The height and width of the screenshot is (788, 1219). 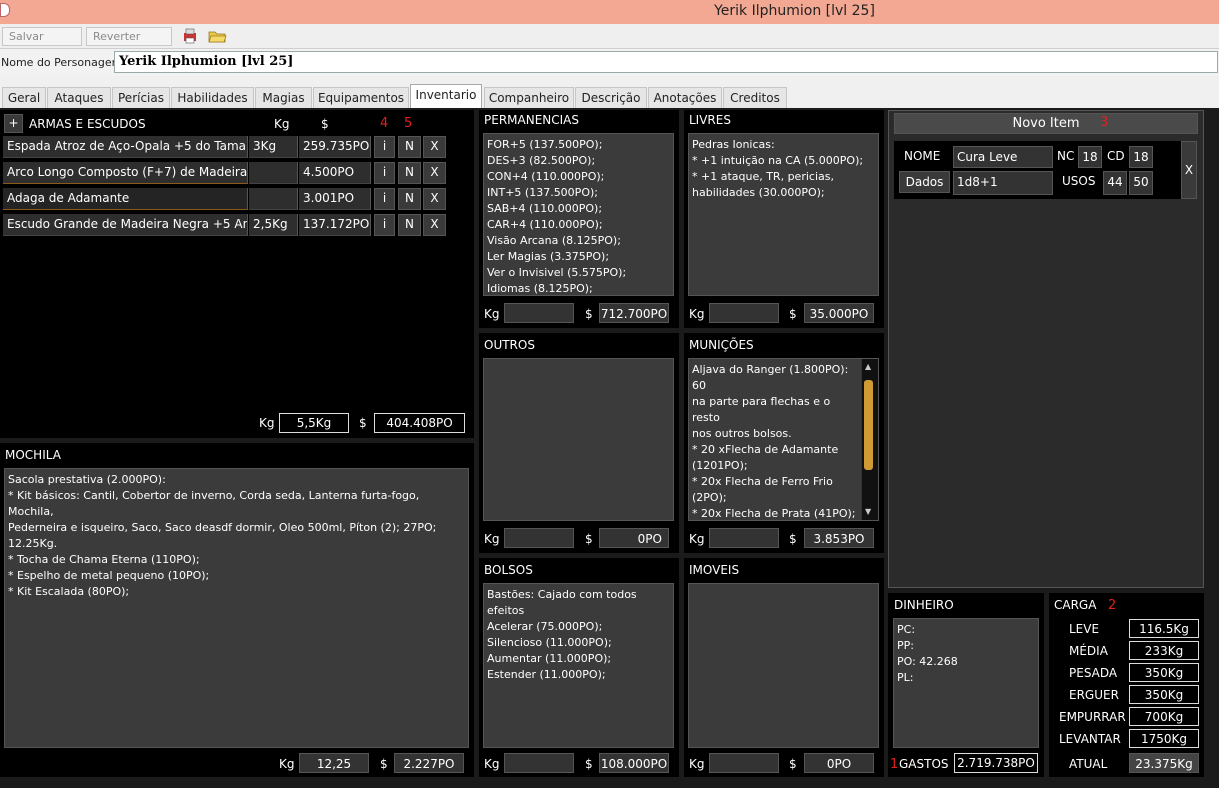 I want to click on save-button: Salvar Ficha, so click(x=42, y=43).